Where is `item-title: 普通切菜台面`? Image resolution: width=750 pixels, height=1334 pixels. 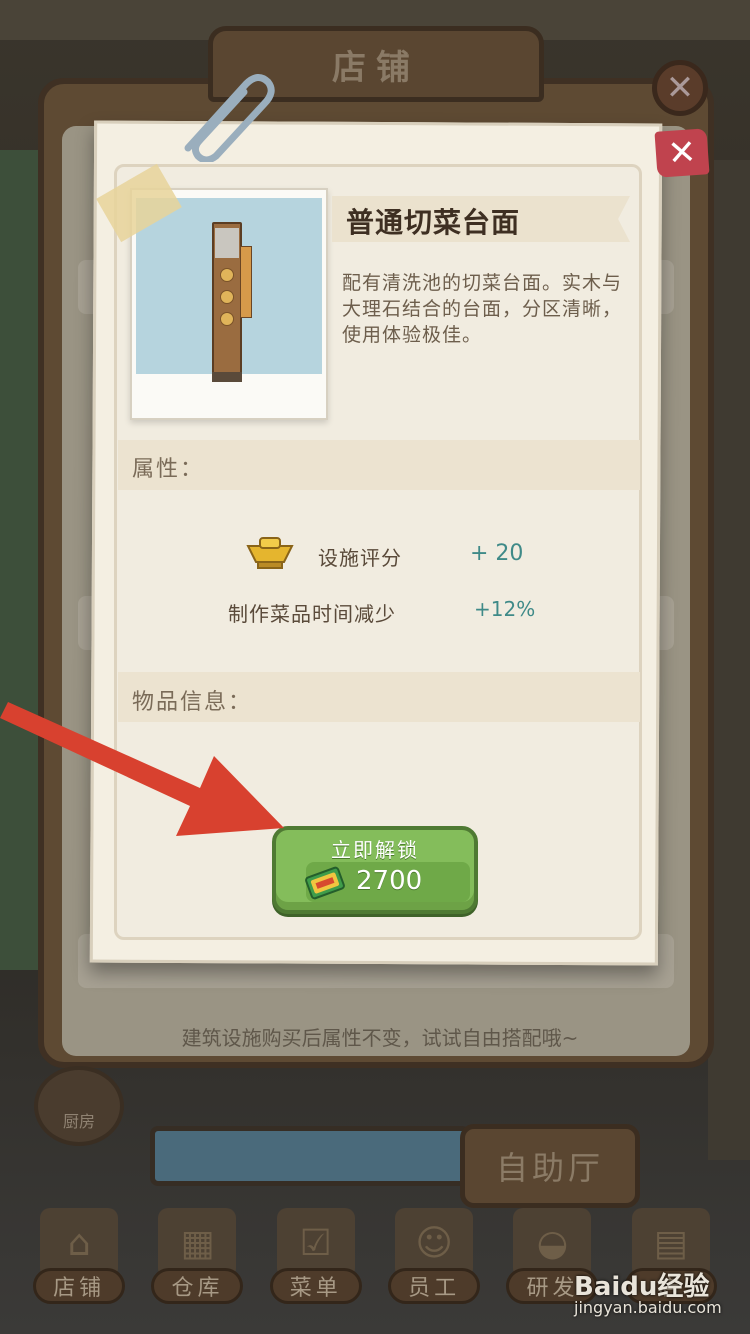 item-title: 普通切菜台面 is located at coordinates (433, 222).